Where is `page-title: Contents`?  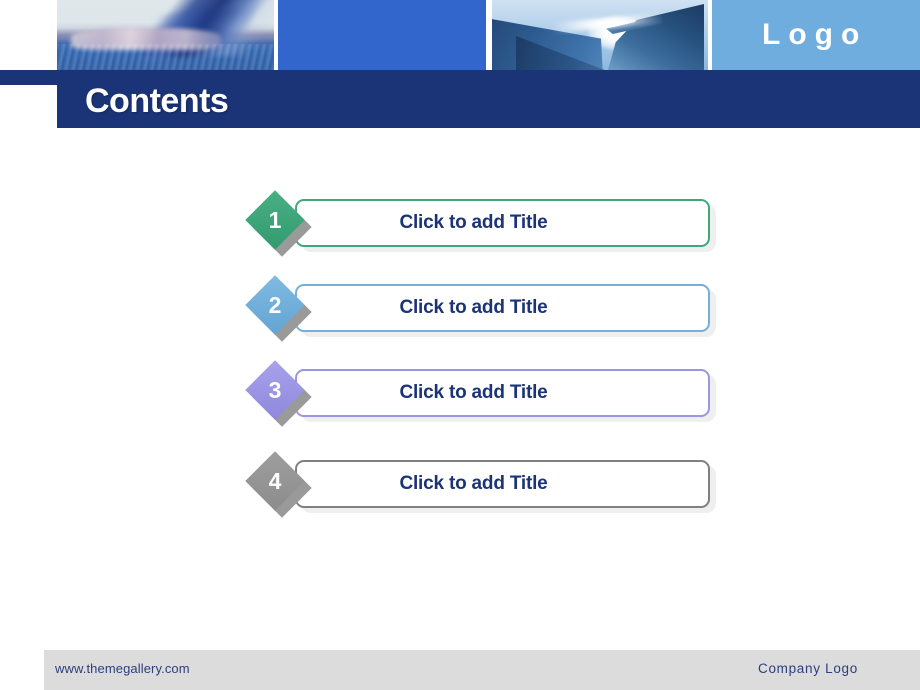
page-title: Contents is located at coordinates (157, 101).